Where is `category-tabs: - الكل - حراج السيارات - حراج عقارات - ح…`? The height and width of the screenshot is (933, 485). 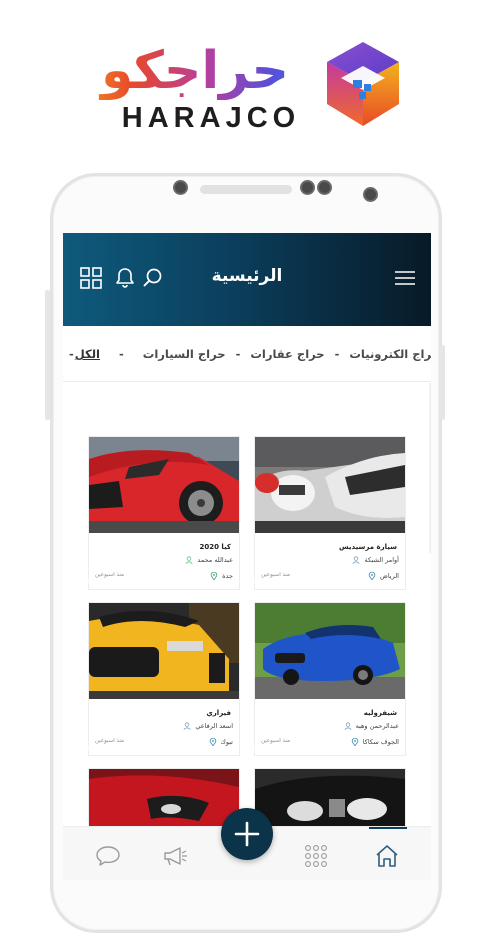 category-tabs: - الكل - حراج السيارات - حراج عقارات - ح… is located at coordinates (247, 354).